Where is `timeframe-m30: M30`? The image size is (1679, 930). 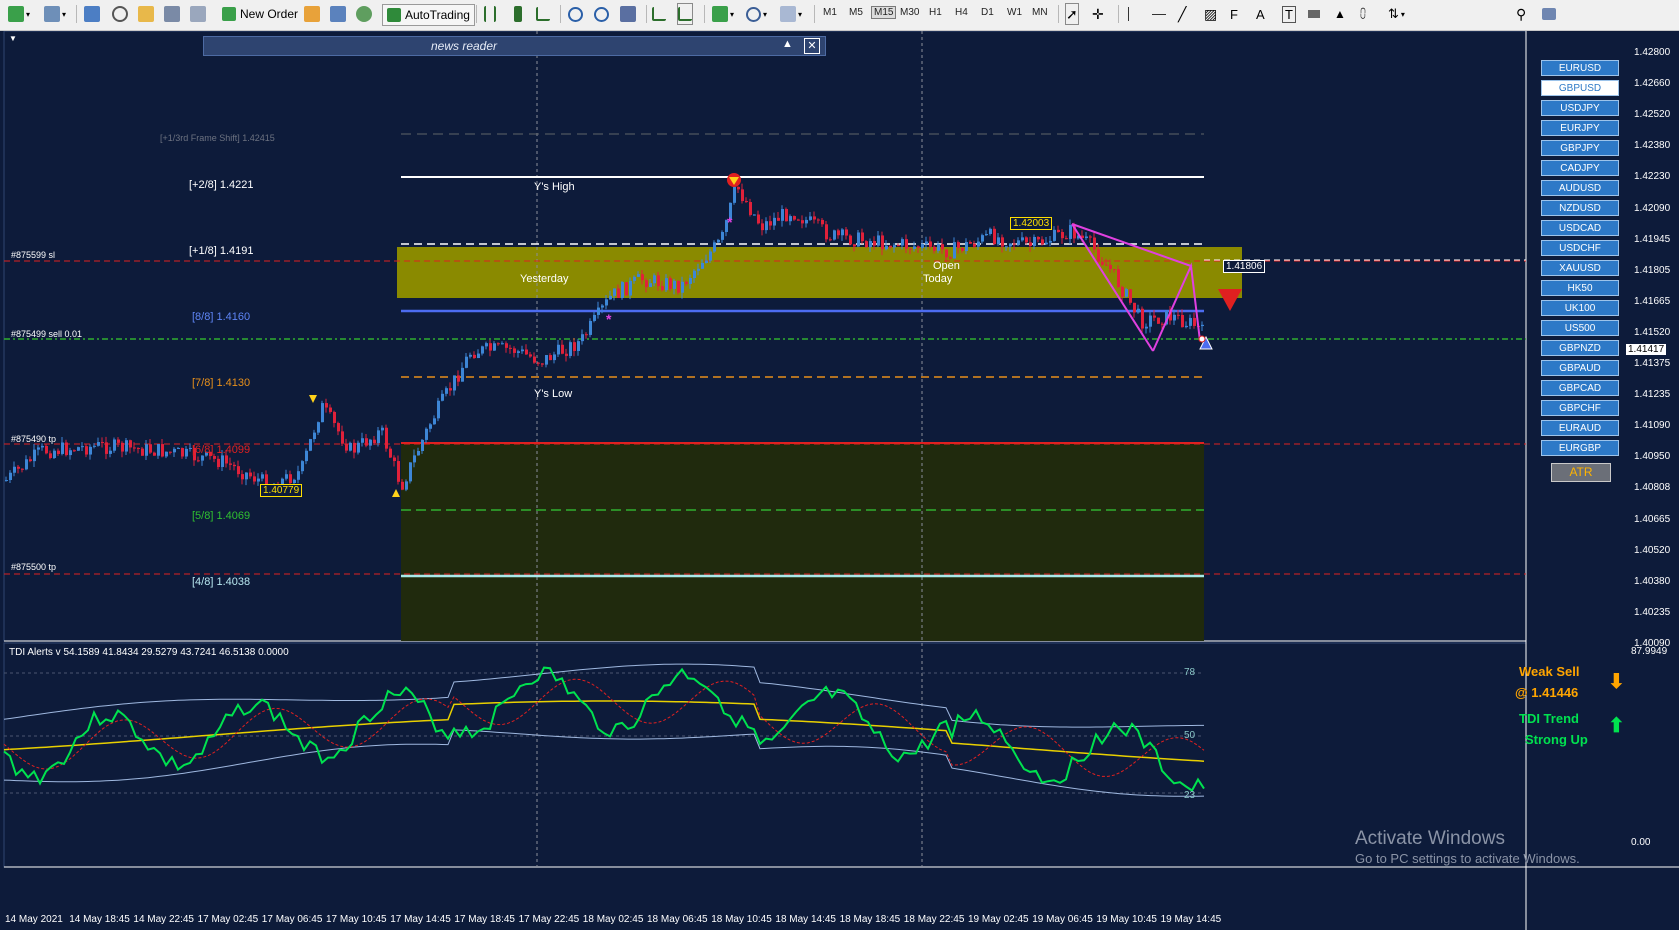
timeframe-m30: M30 is located at coordinates (909, 12).